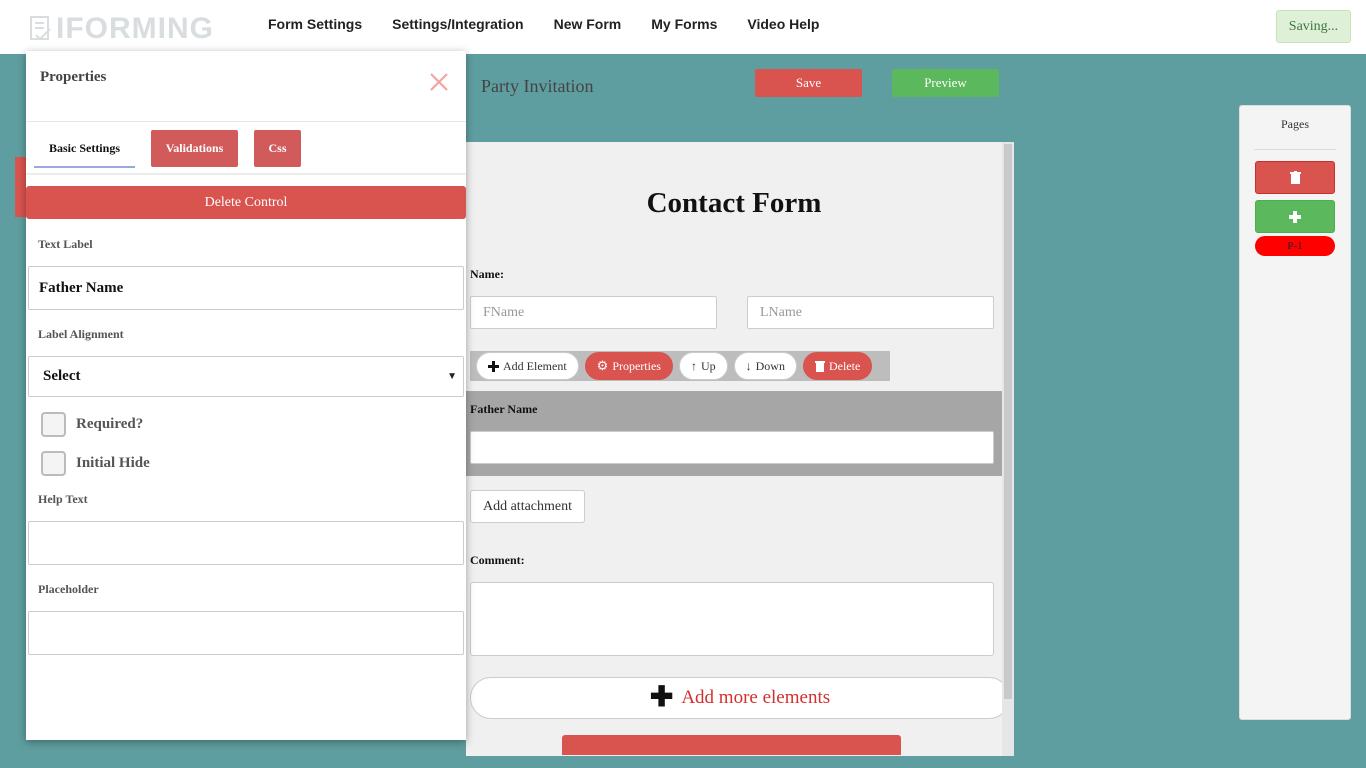  What do you see at coordinates (63, 499) in the screenshot?
I see `help-text-caption: Help Text` at bounding box center [63, 499].